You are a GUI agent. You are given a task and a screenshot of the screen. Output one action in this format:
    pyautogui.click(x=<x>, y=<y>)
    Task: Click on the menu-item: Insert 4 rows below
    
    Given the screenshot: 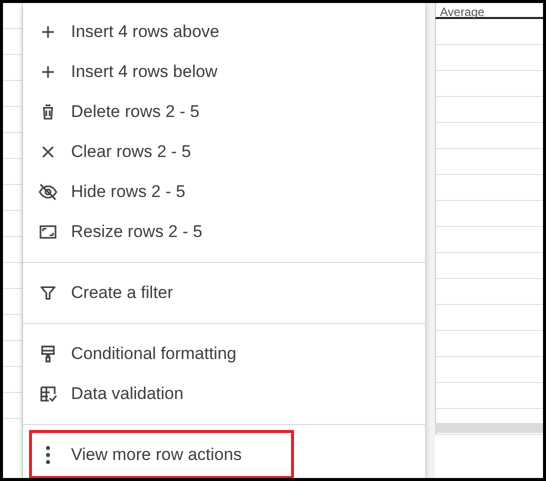 What is the action you would take?
    pyautogui.click(x=224, y=72)
    